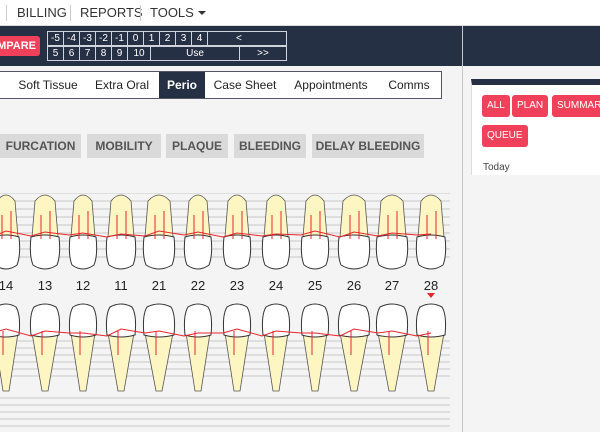  Describe the element at coordinates (576, 106) in the screenshot. I see `summary-button: SUMMARY` at that location.